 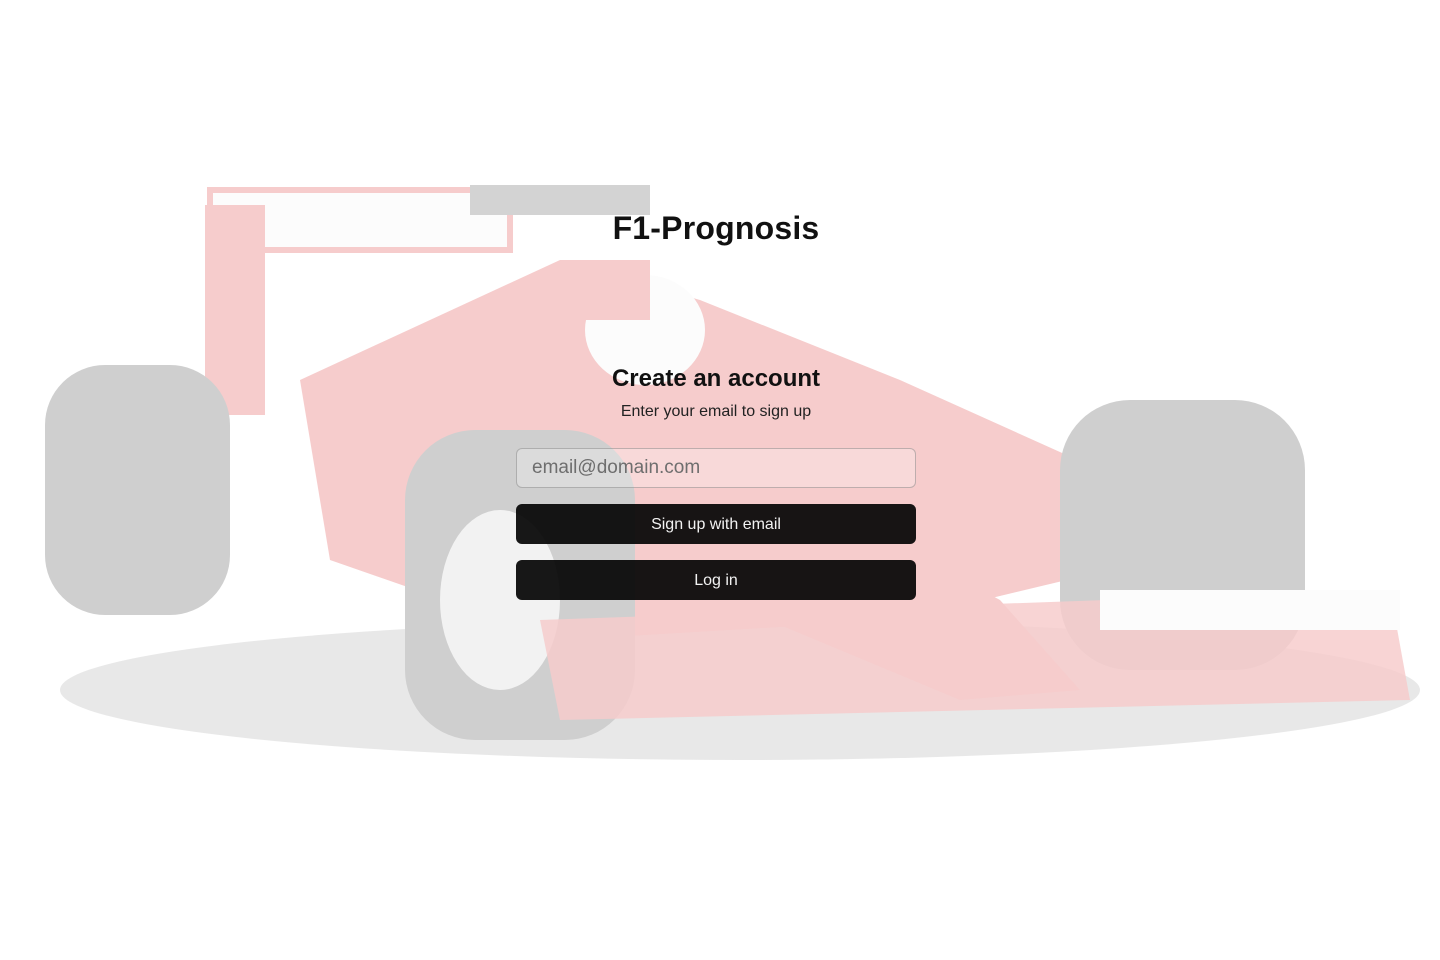 I want to click on form-heading: Create an account, so click(x=716, y=378).